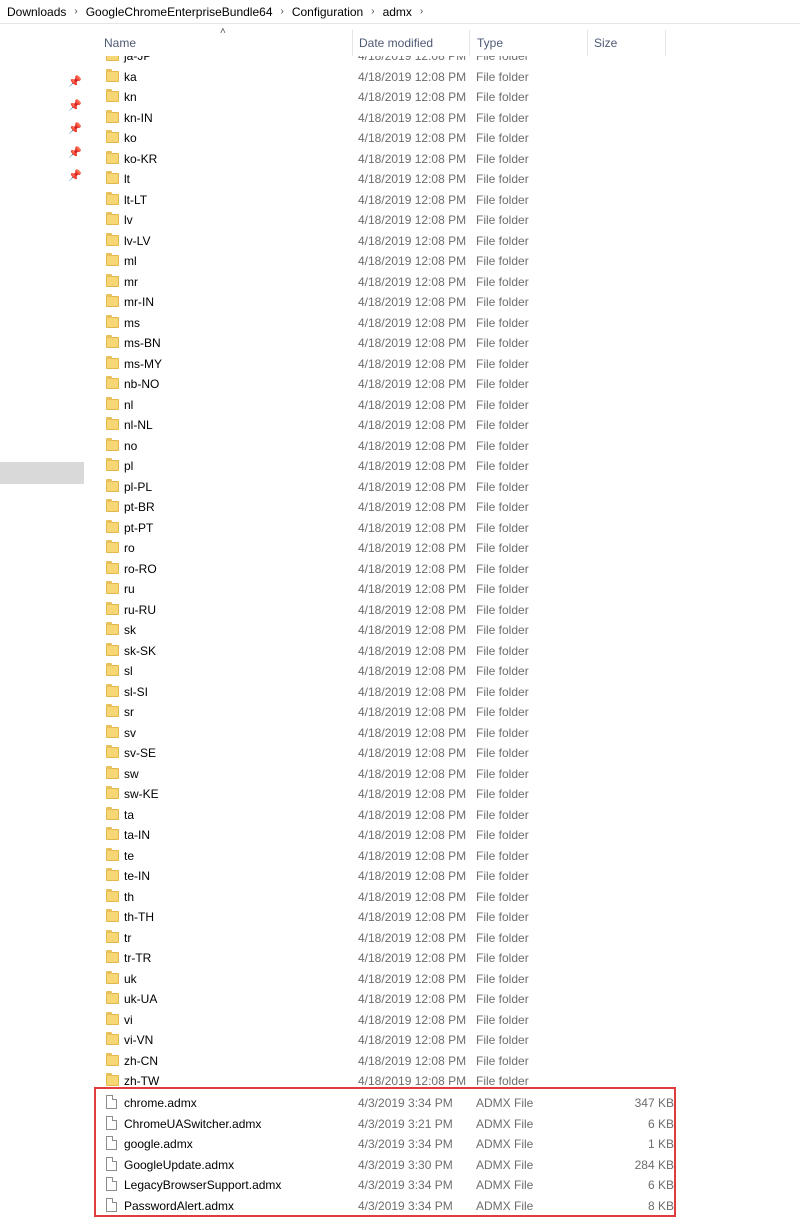  What do you see at coordinates (390, 630) in the screenshot?
I see `list-item: sk 4/18/2019 12:08 PM File folder` at bounding box center [390, 630].